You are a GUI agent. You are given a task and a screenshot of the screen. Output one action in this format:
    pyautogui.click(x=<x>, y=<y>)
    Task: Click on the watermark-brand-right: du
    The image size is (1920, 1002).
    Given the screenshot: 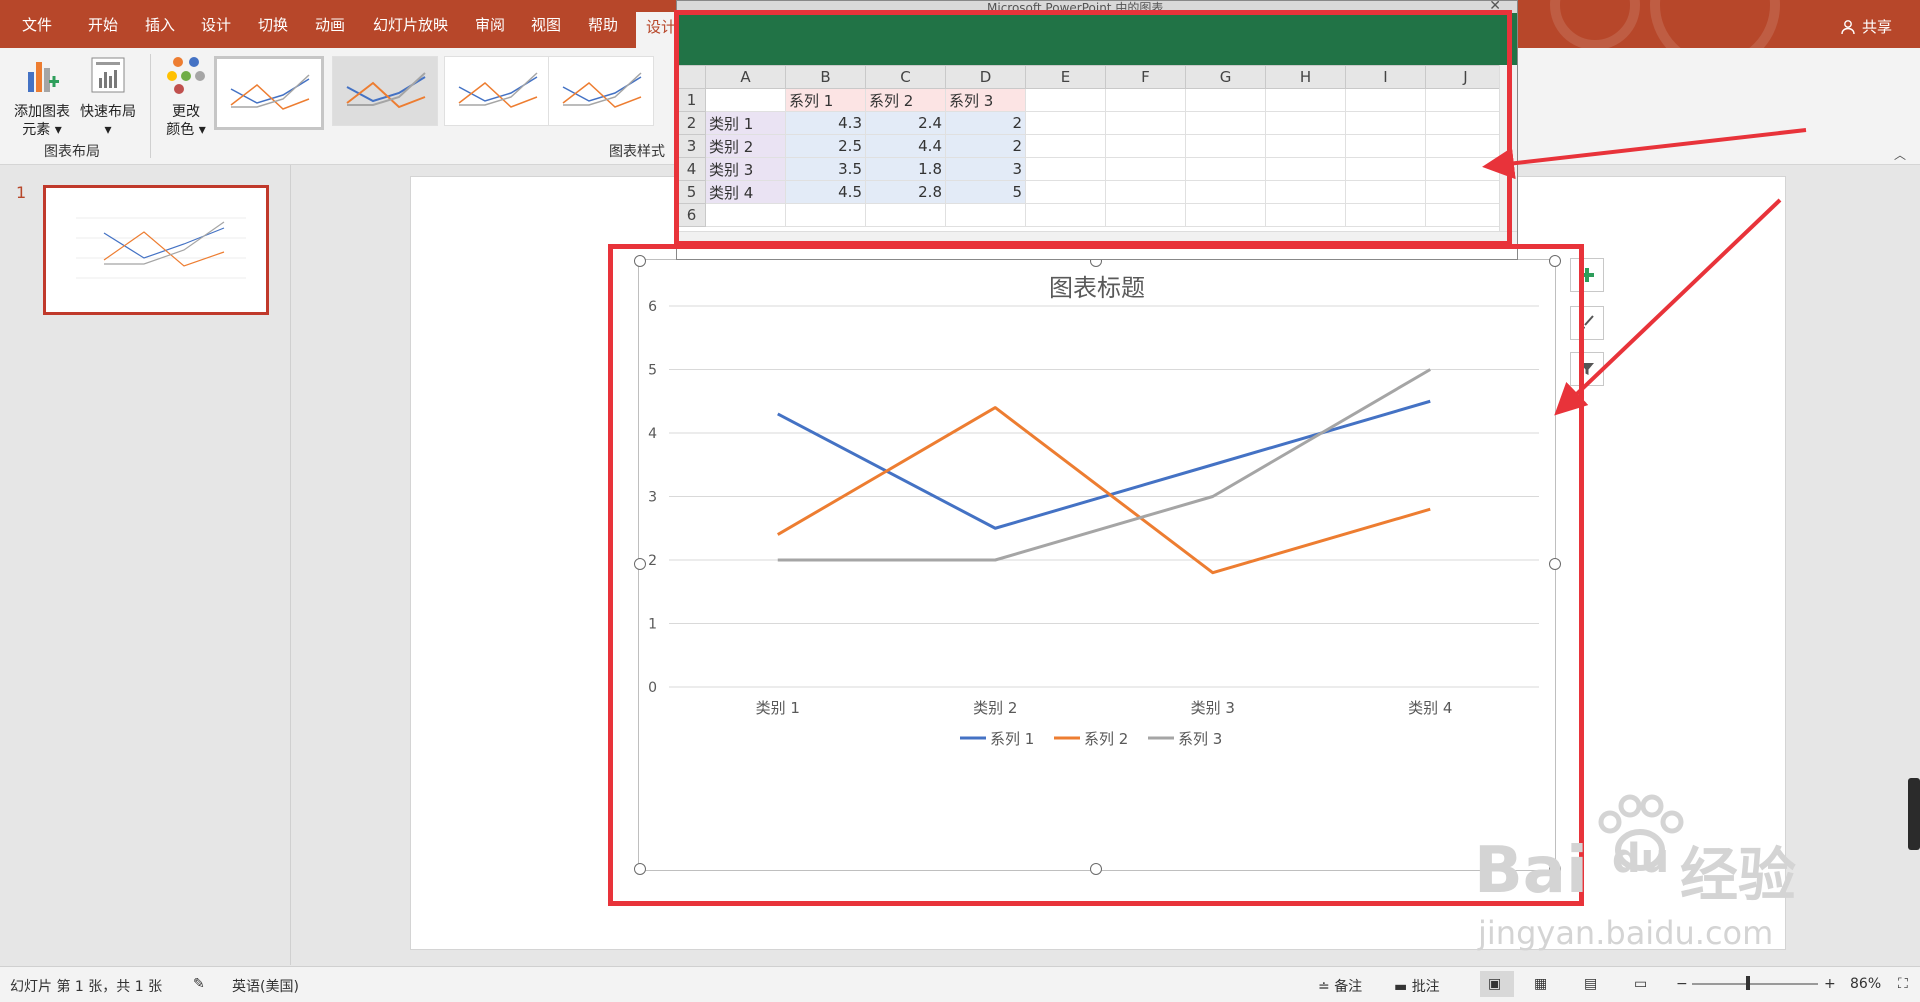 What is the action you would take?
    pyautogui.click(x=1641, y=859)
    